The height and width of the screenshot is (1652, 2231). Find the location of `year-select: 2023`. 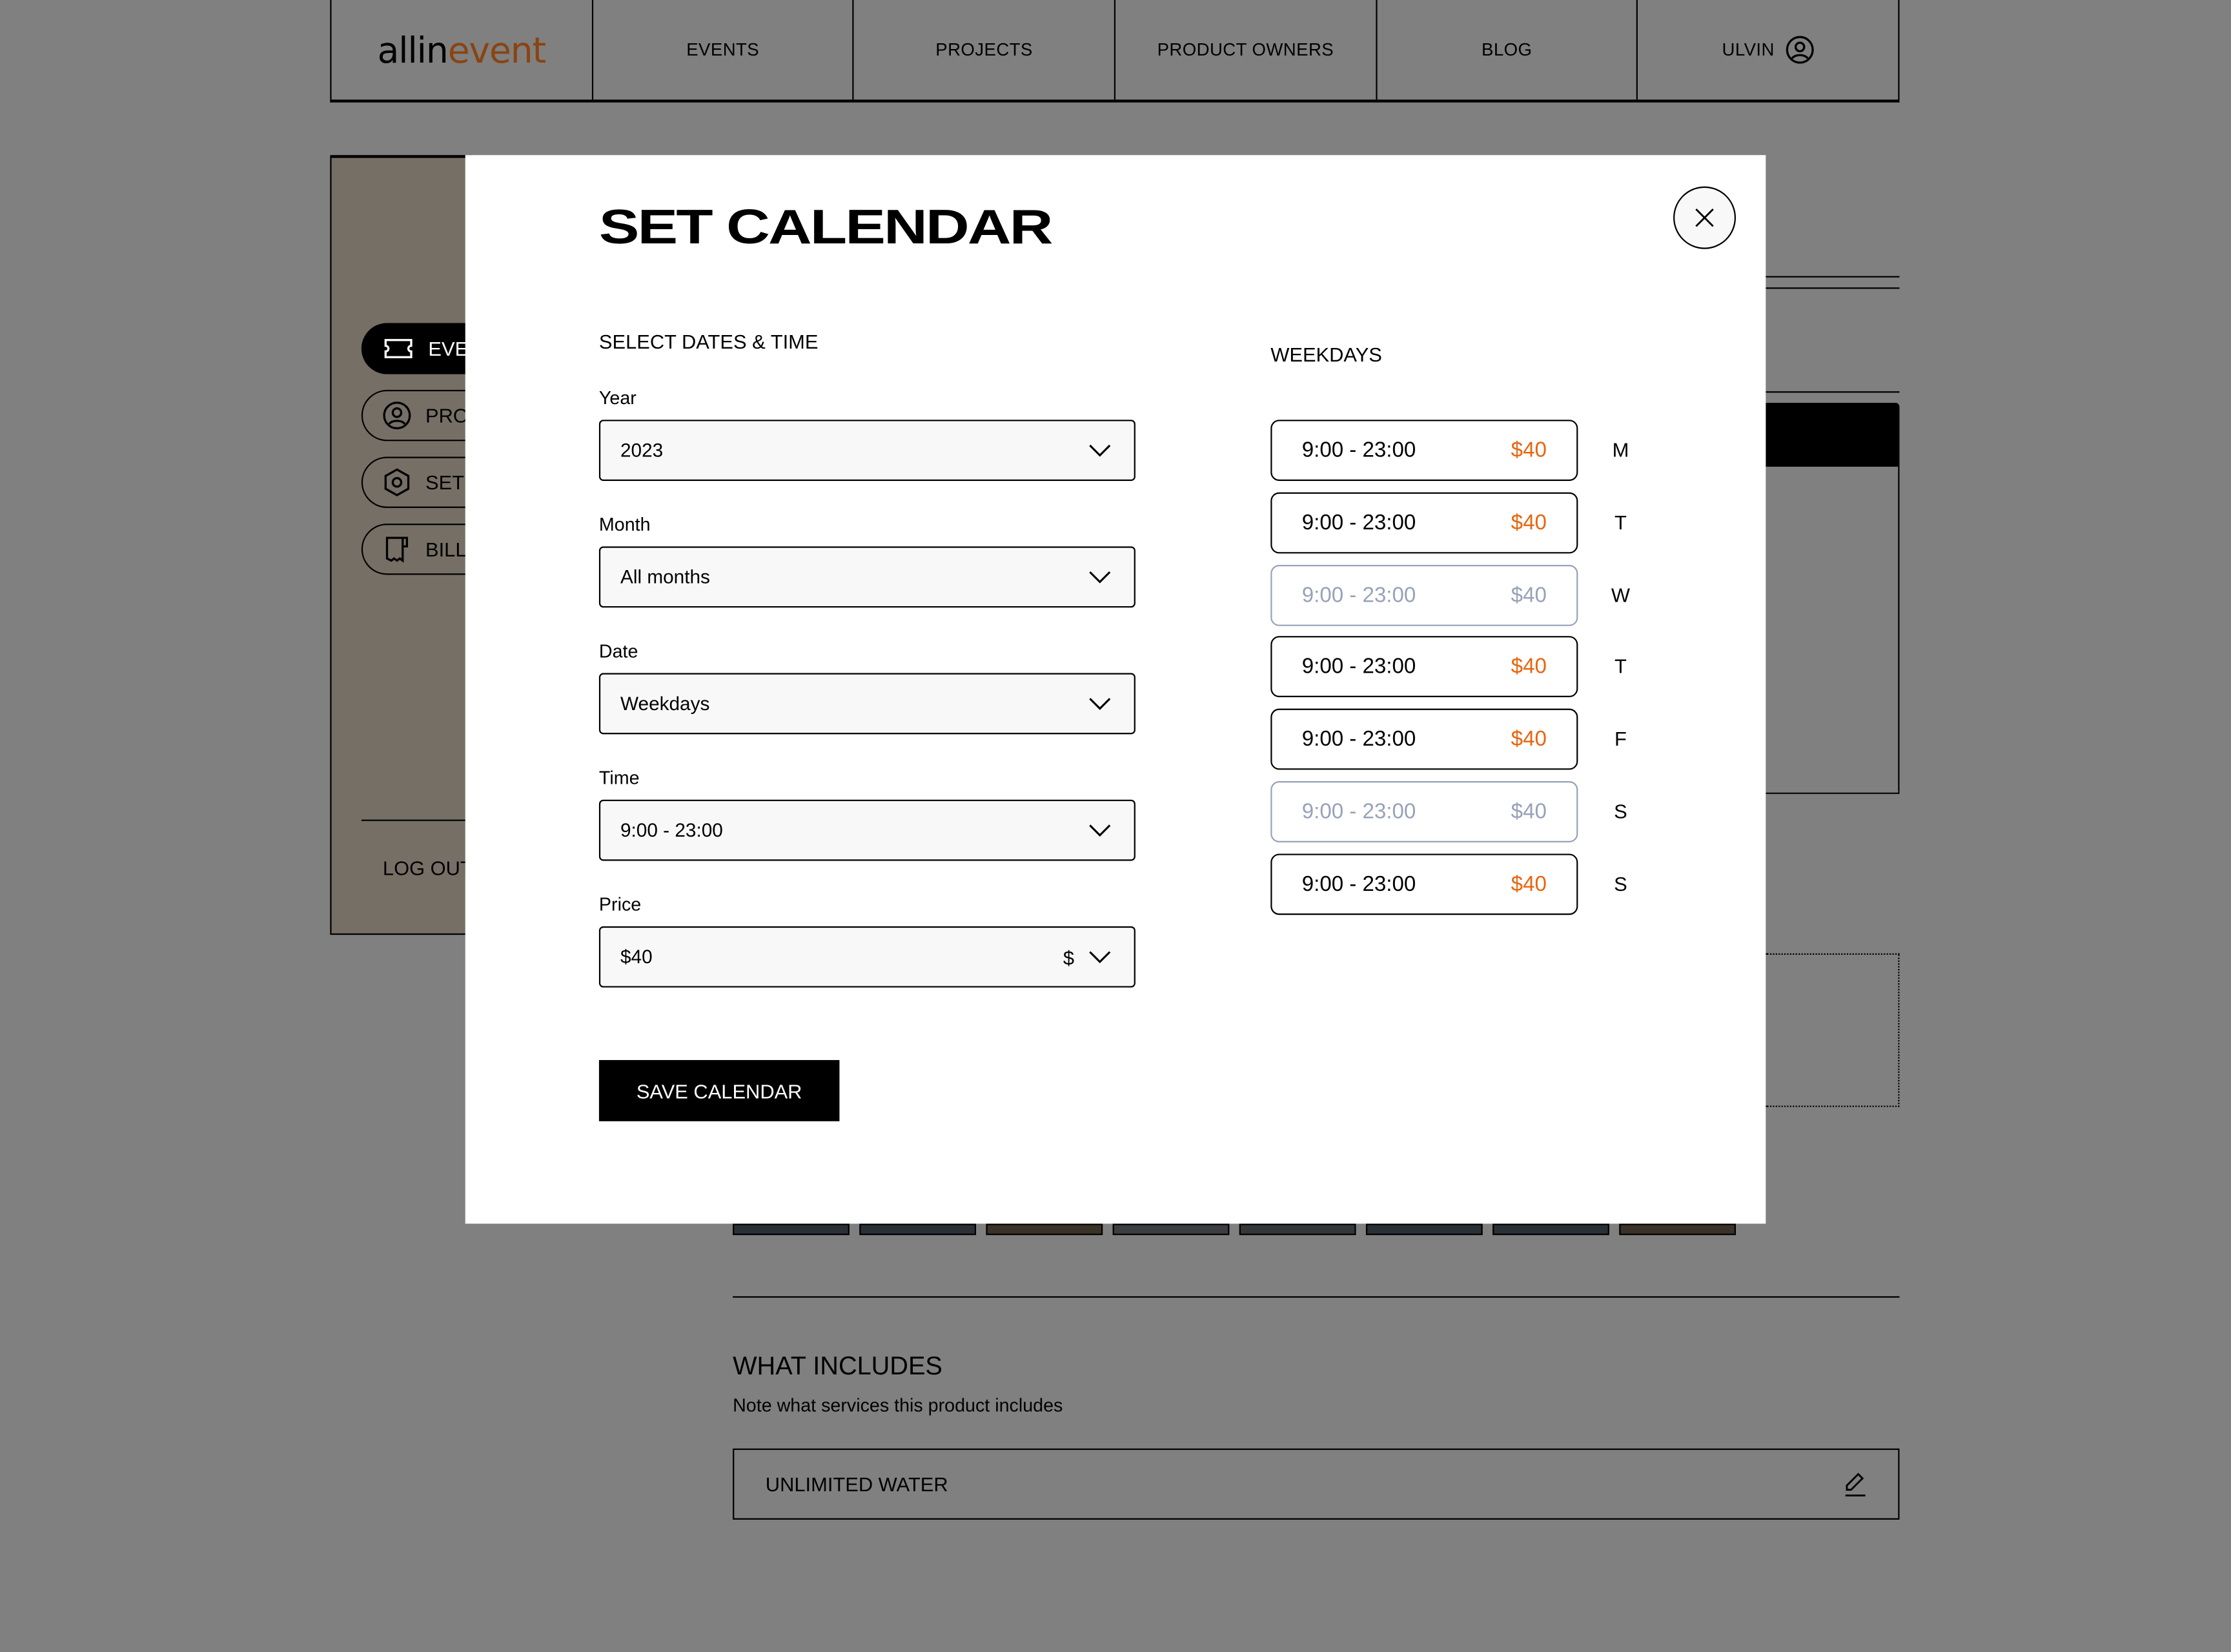

year-select: 2023 is located at coordinates (867, 450).